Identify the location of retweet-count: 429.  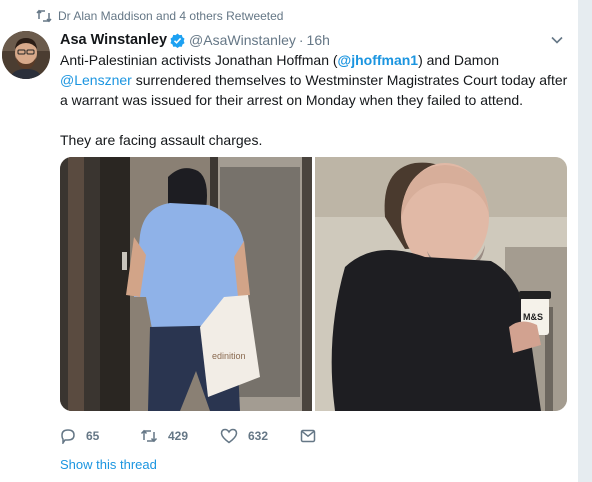
(178, 436).